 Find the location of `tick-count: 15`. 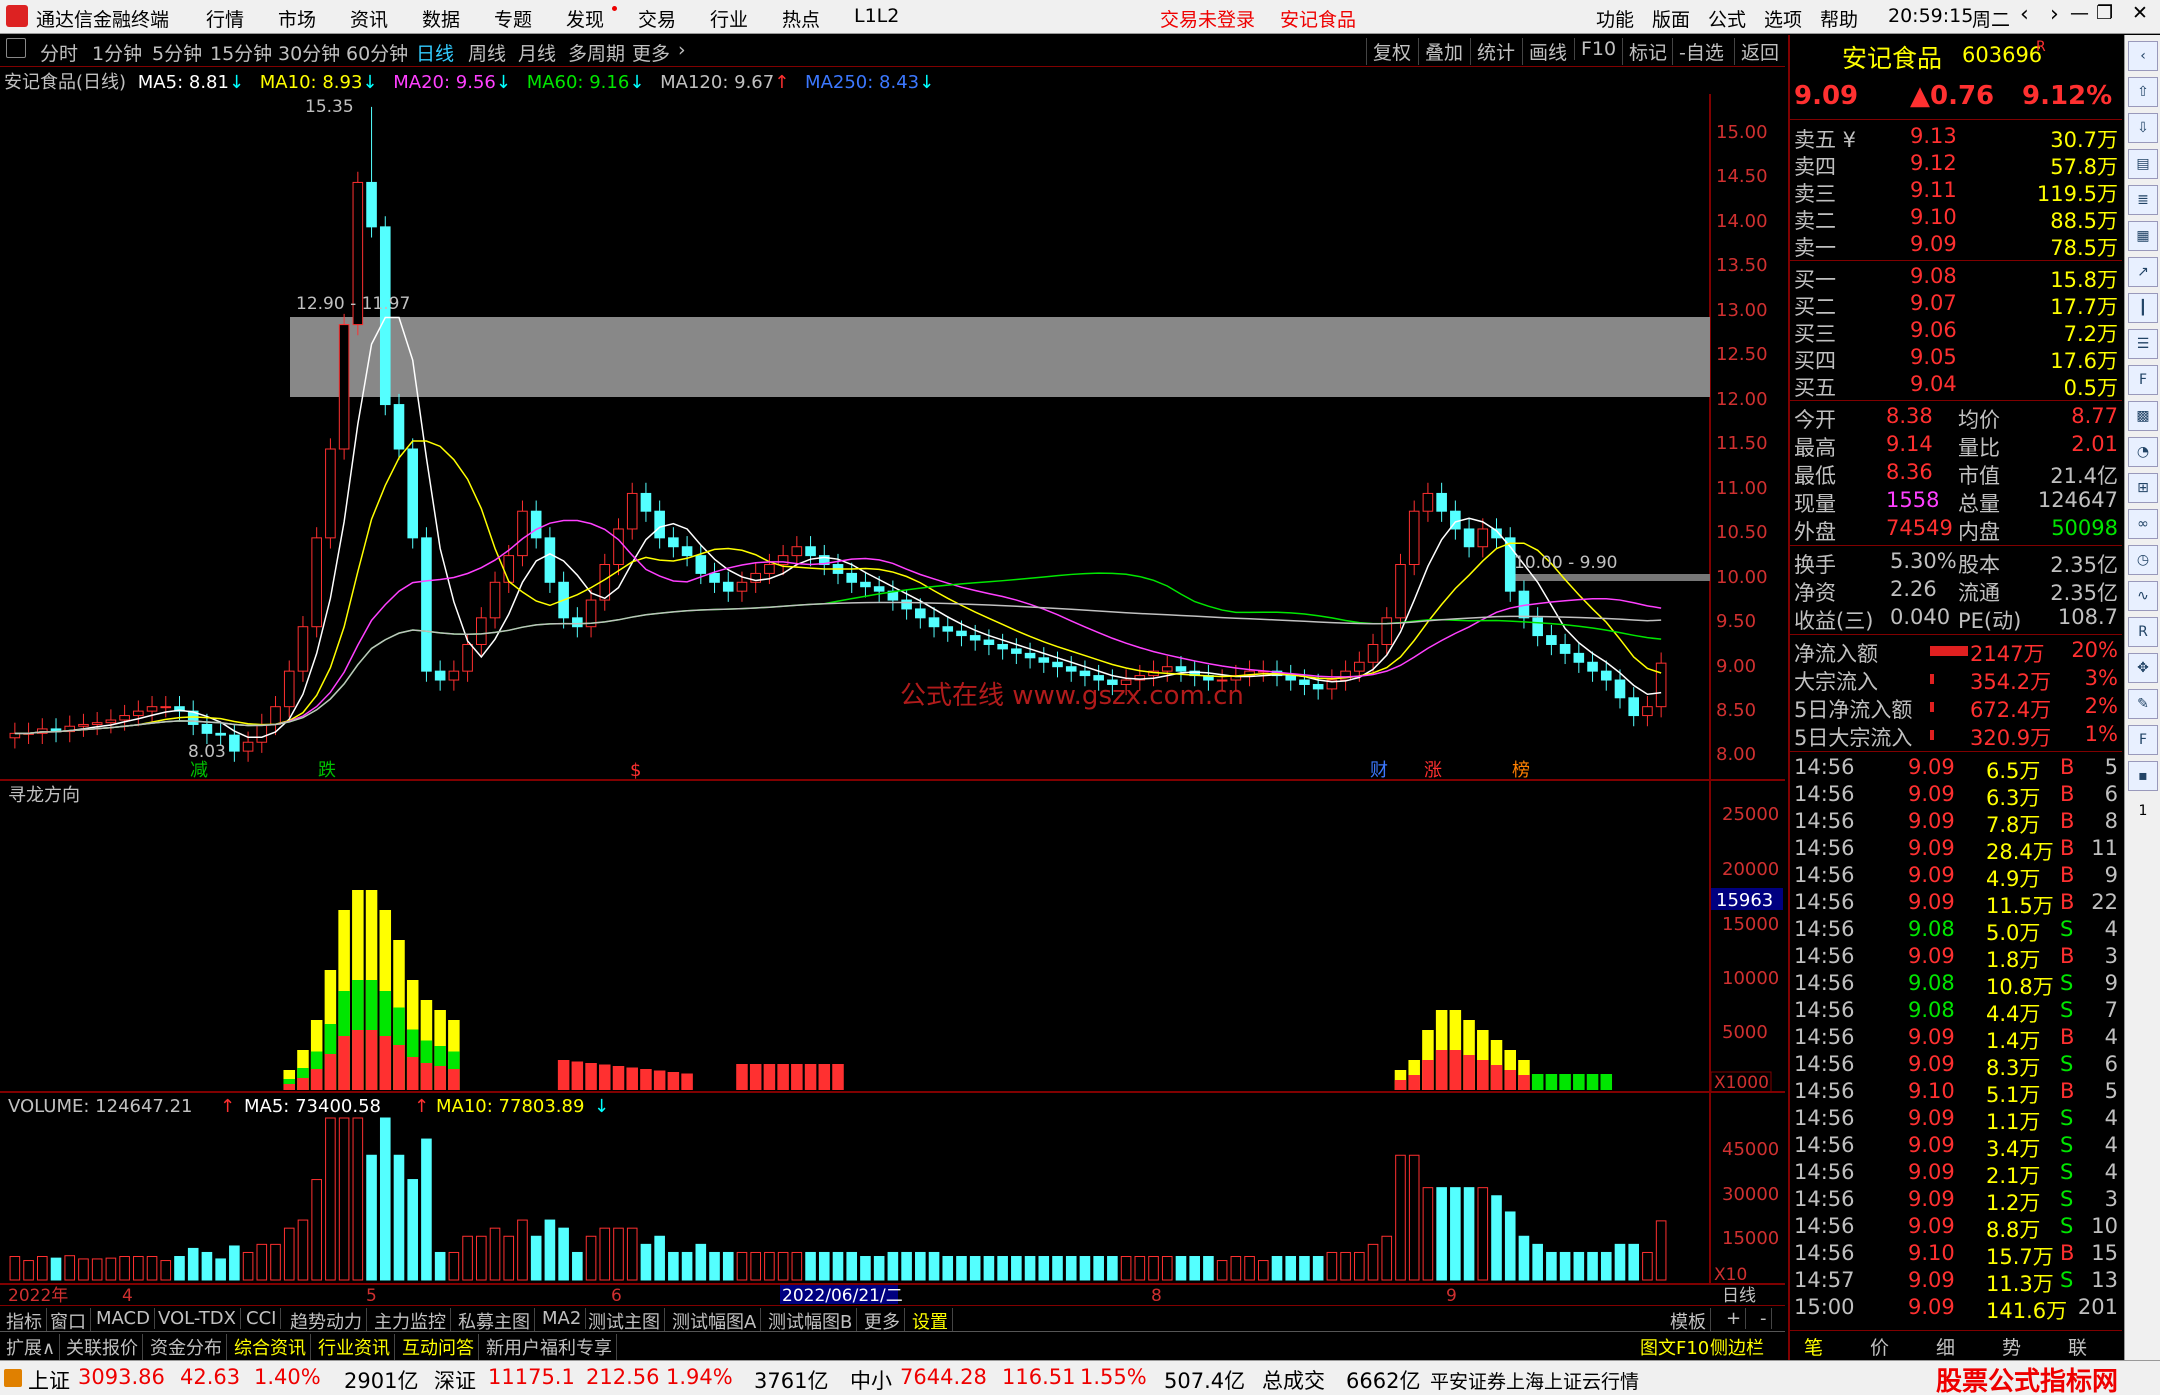

tick-count: 15 is located at coordinates (2104, 1253).